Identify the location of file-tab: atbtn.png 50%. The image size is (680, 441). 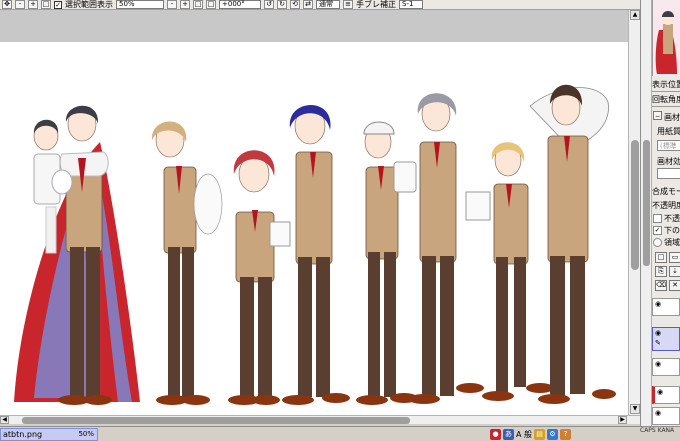
(49, 434).